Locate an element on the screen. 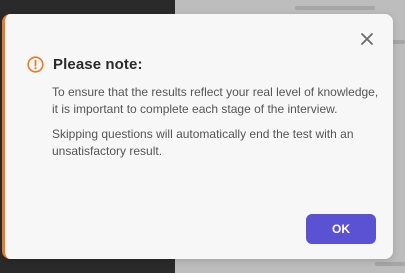  close-button is located at coordinates (367, 39).